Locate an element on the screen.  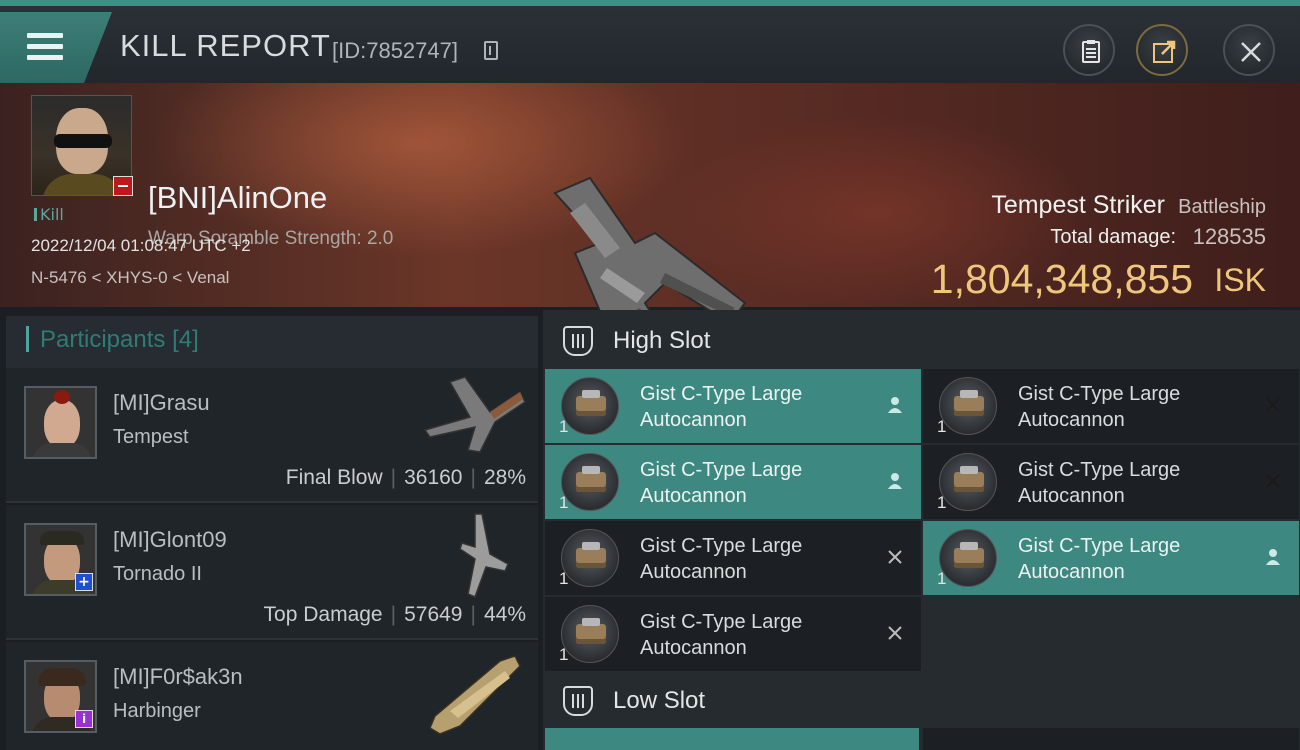
participants-count: [4] is located at coordinates (185, 339).